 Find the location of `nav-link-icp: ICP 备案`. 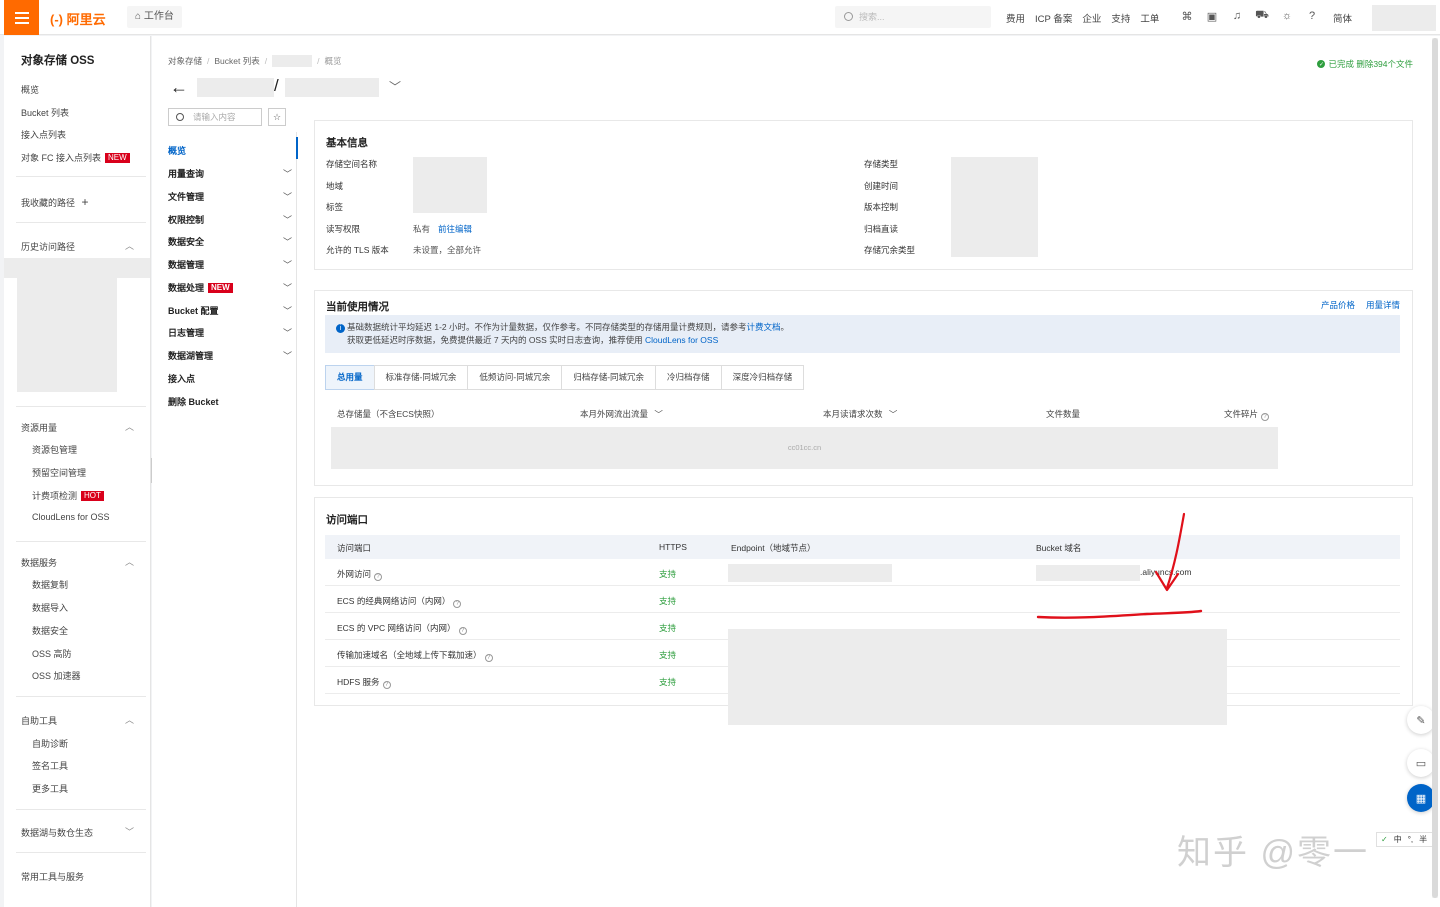

nav-link-icp: ICP 备案 is located at coordinates (1053, 18).